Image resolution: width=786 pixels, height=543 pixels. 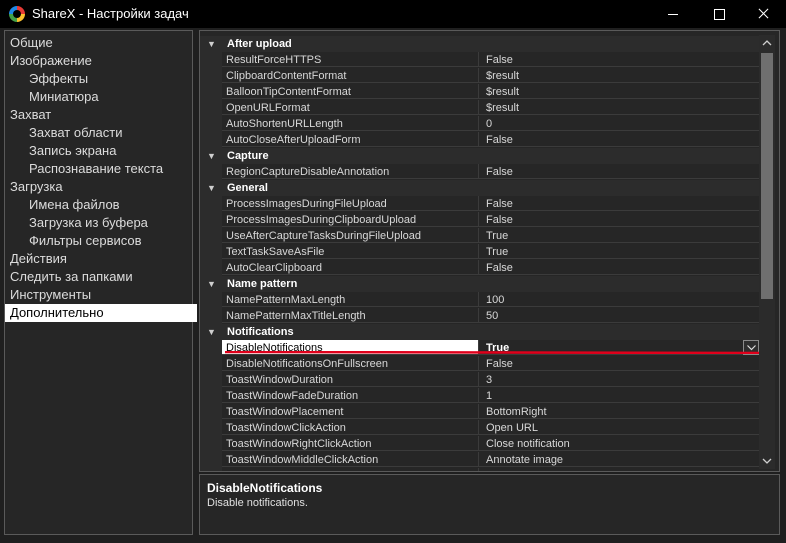 What do you see at coordinates (350, 75) in the screenshot?
I see `property-name: ClipboardContentFormat` at bounding box center [350, 75].